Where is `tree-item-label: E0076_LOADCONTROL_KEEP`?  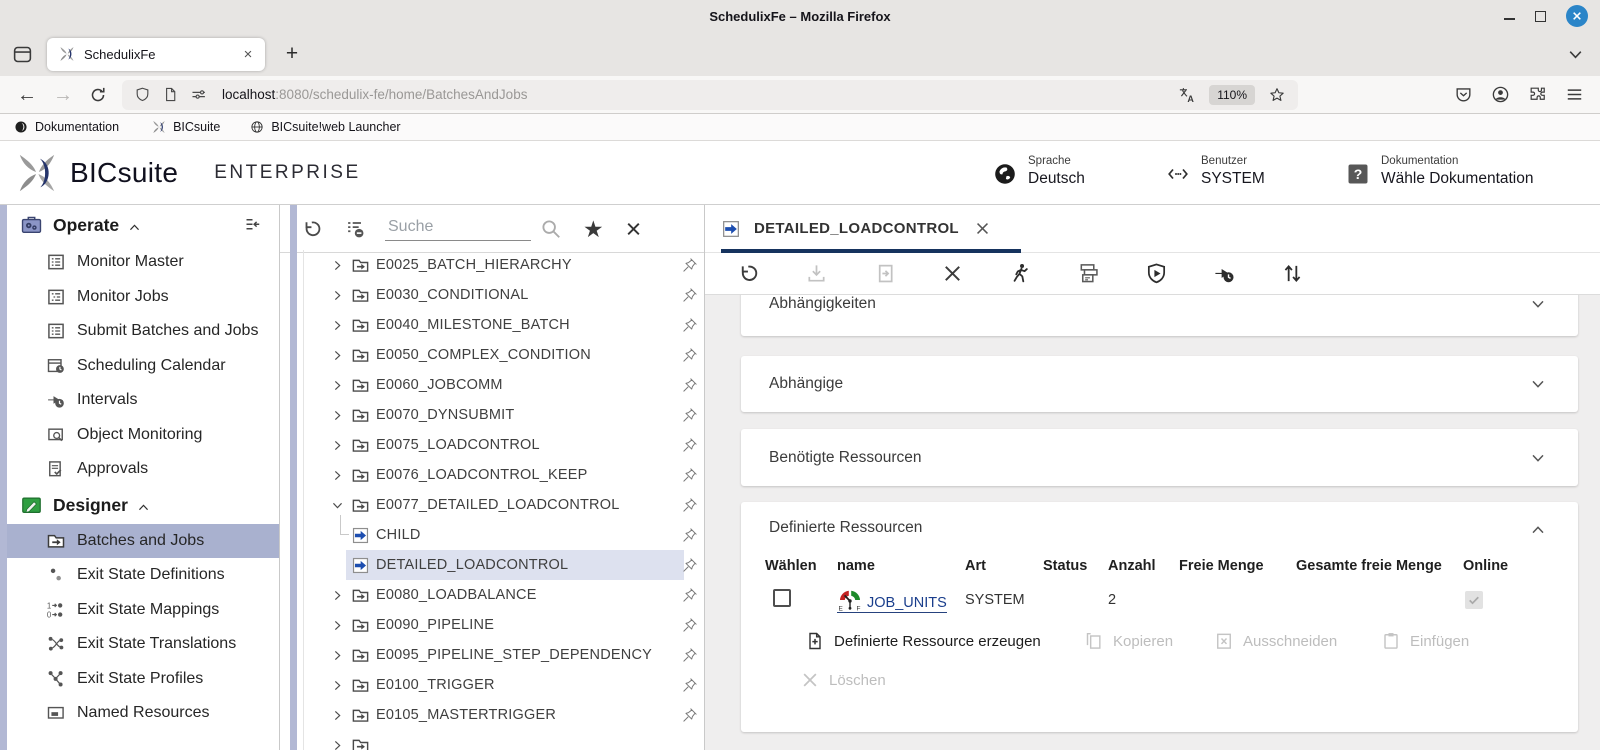 tree-item-label: E0076_LOADCONTROL_KEEP is located at coordinates (482, 475).